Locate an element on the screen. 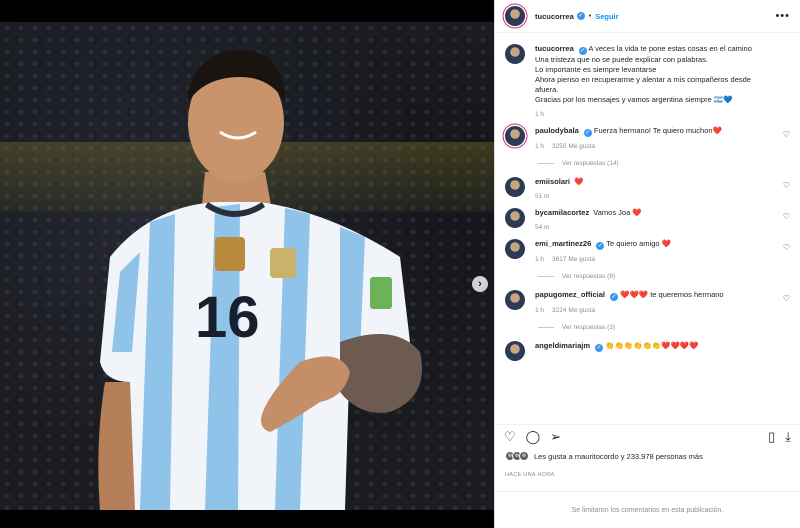 Image resolution: width=800 pixels, height=528 pixels. view-replies-button: Ver respuestas (8) is located at coordinates (647, 276).